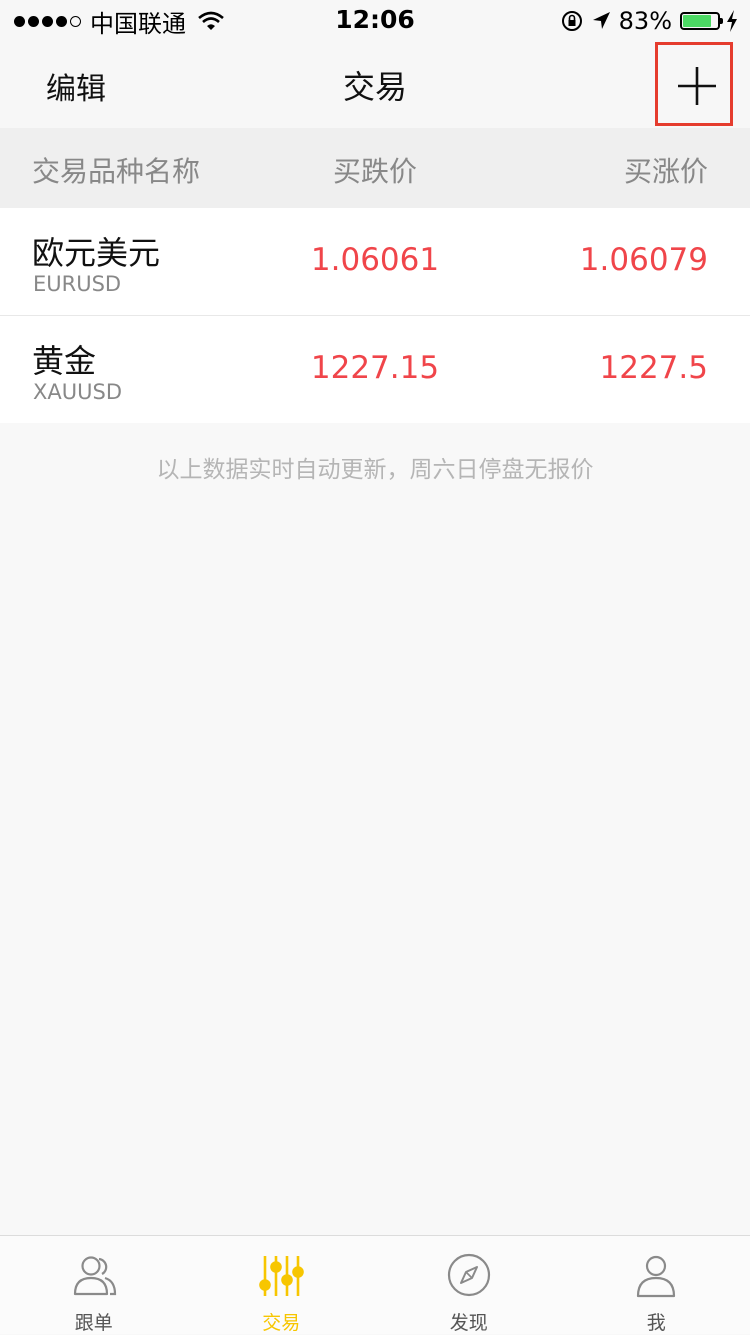 Image resolution: width=750 pixels, height=1335 pixels. I want to click on battery-icon, so click(700, 21).